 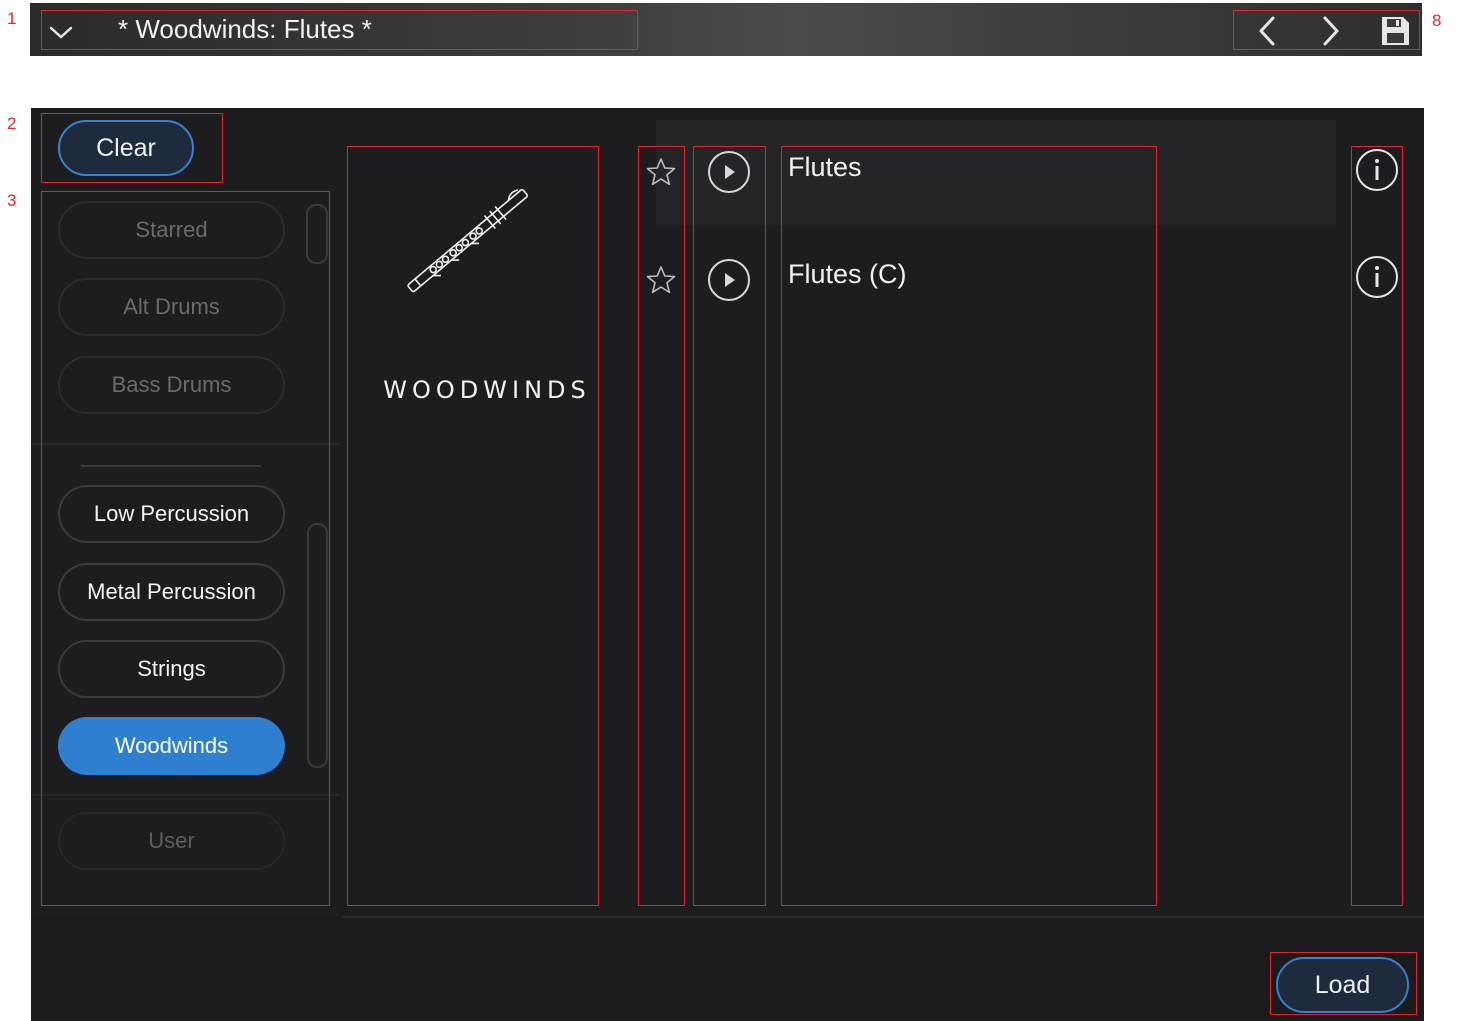 What do you see at coordinates (847, 274) in the screenshot?
I see `preset-item-flutes-c: Flutes (C)` at bounding box center [847, 274].